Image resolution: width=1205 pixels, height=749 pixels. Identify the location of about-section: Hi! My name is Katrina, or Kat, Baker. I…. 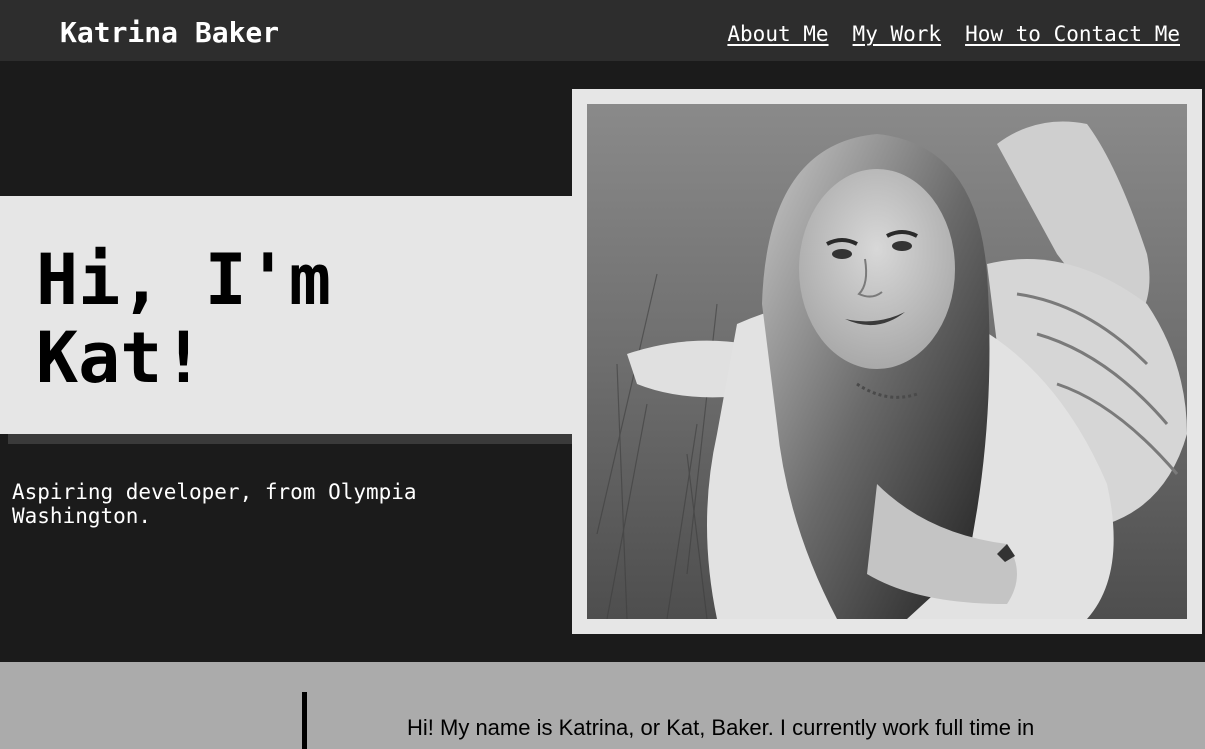
(602, 705).